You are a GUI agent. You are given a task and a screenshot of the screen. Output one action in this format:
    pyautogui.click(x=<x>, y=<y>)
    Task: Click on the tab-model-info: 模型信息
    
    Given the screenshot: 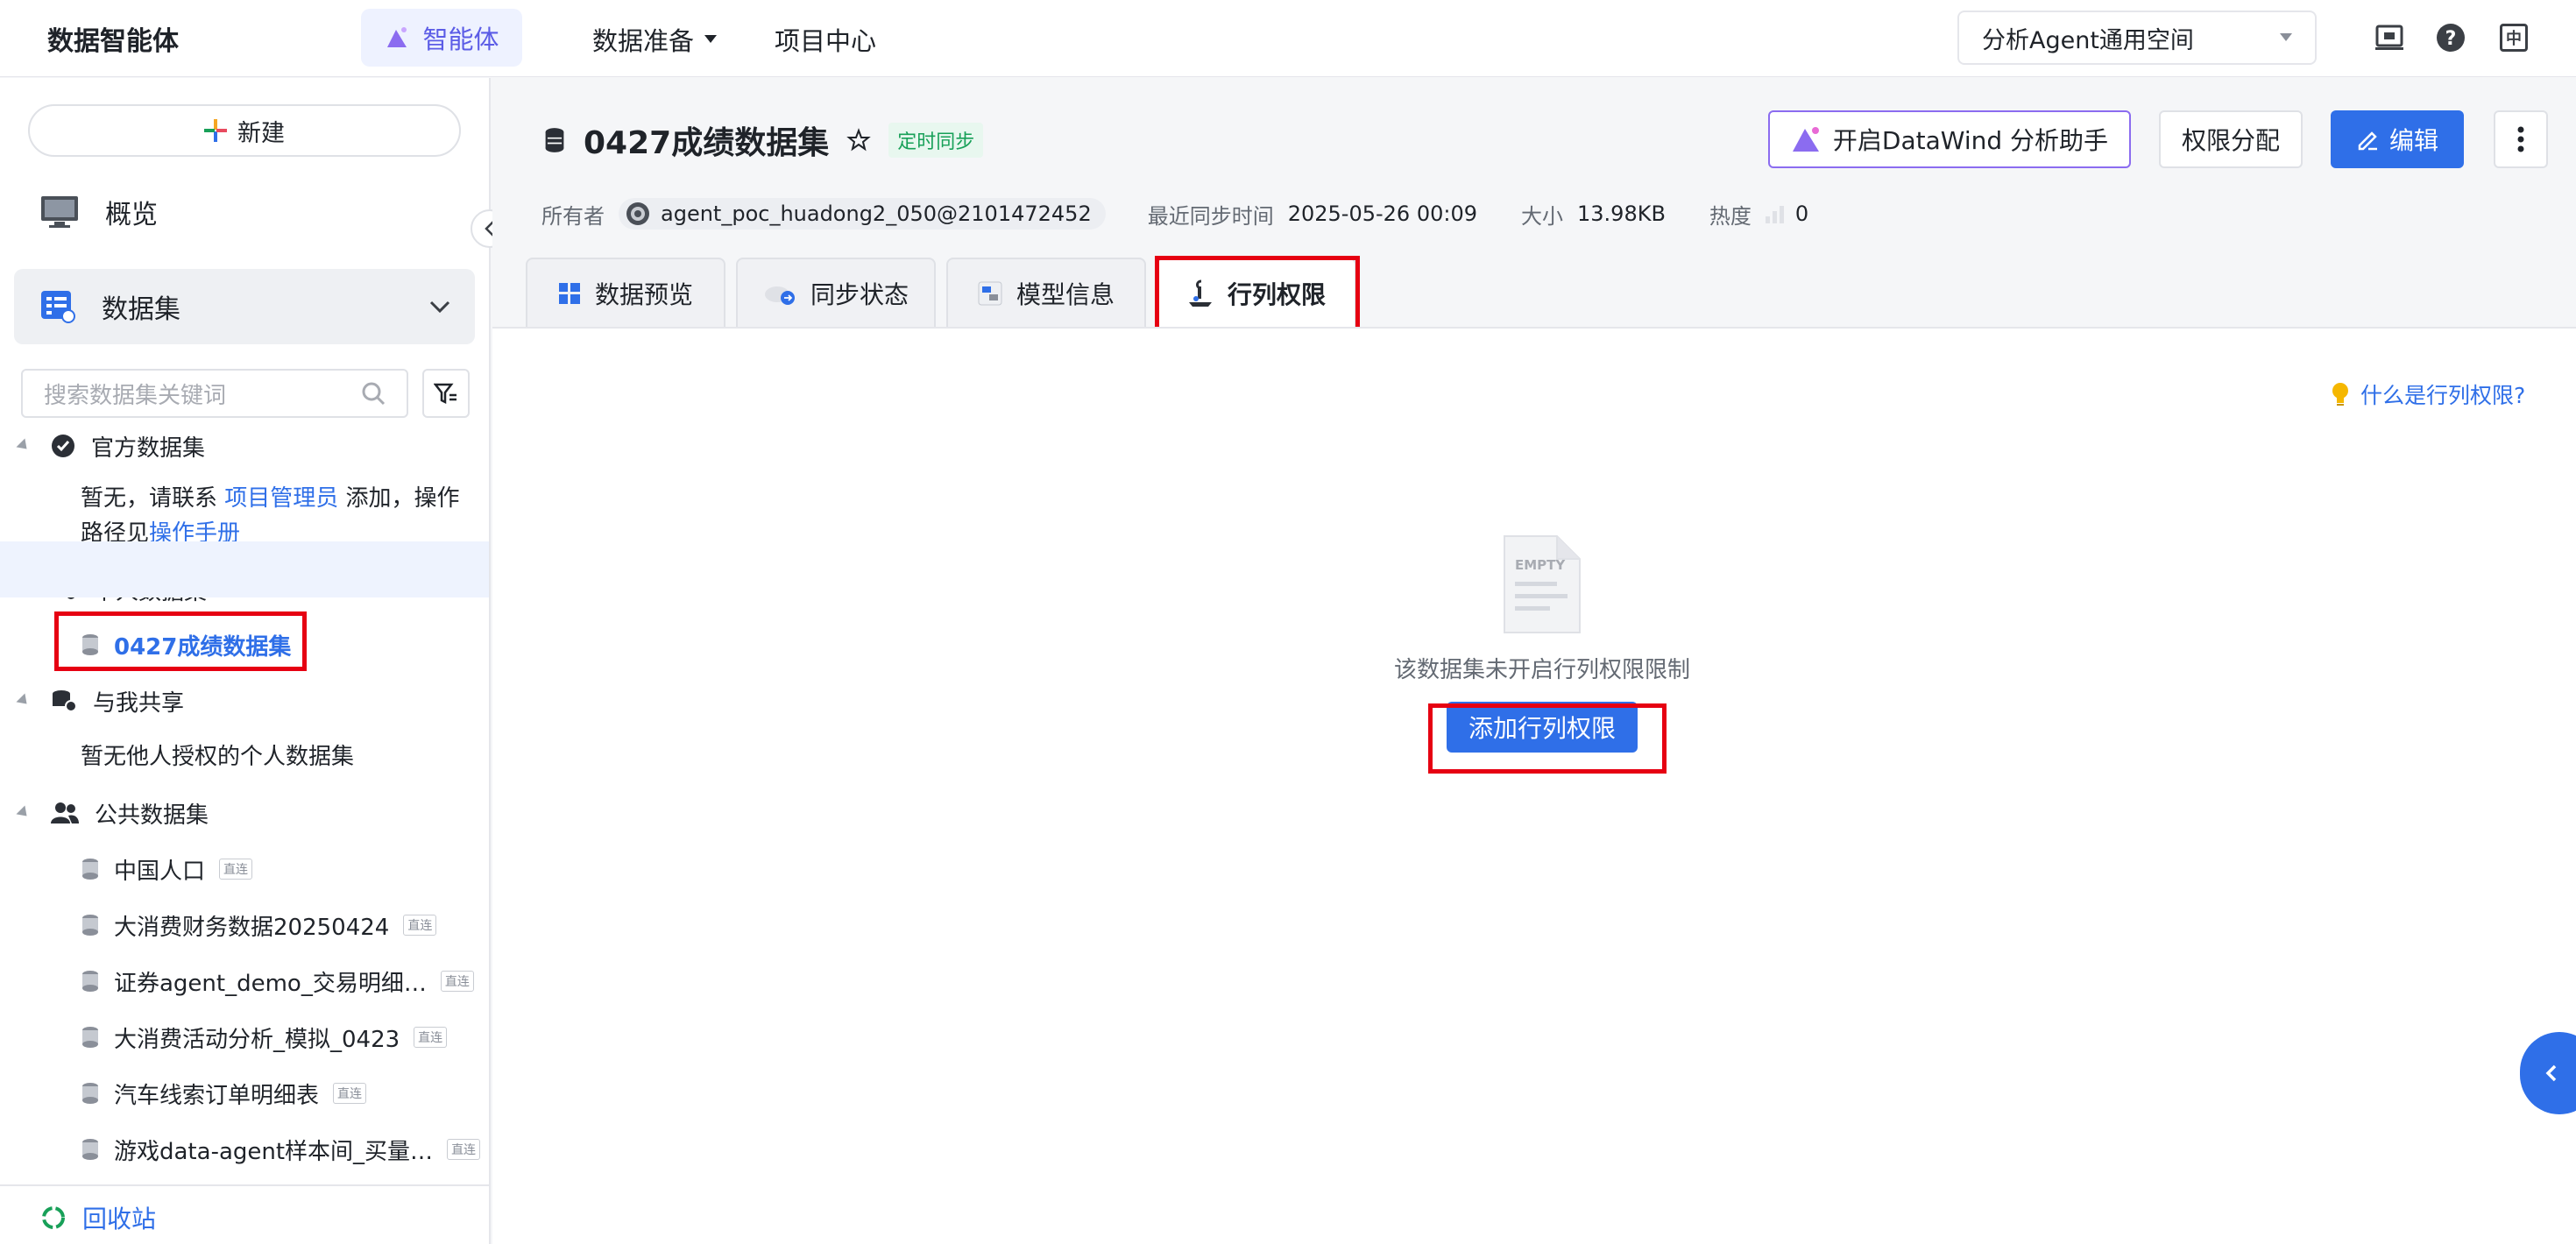 What is the action you would take?
    pyautogui.click(x=1046, y=293)
    